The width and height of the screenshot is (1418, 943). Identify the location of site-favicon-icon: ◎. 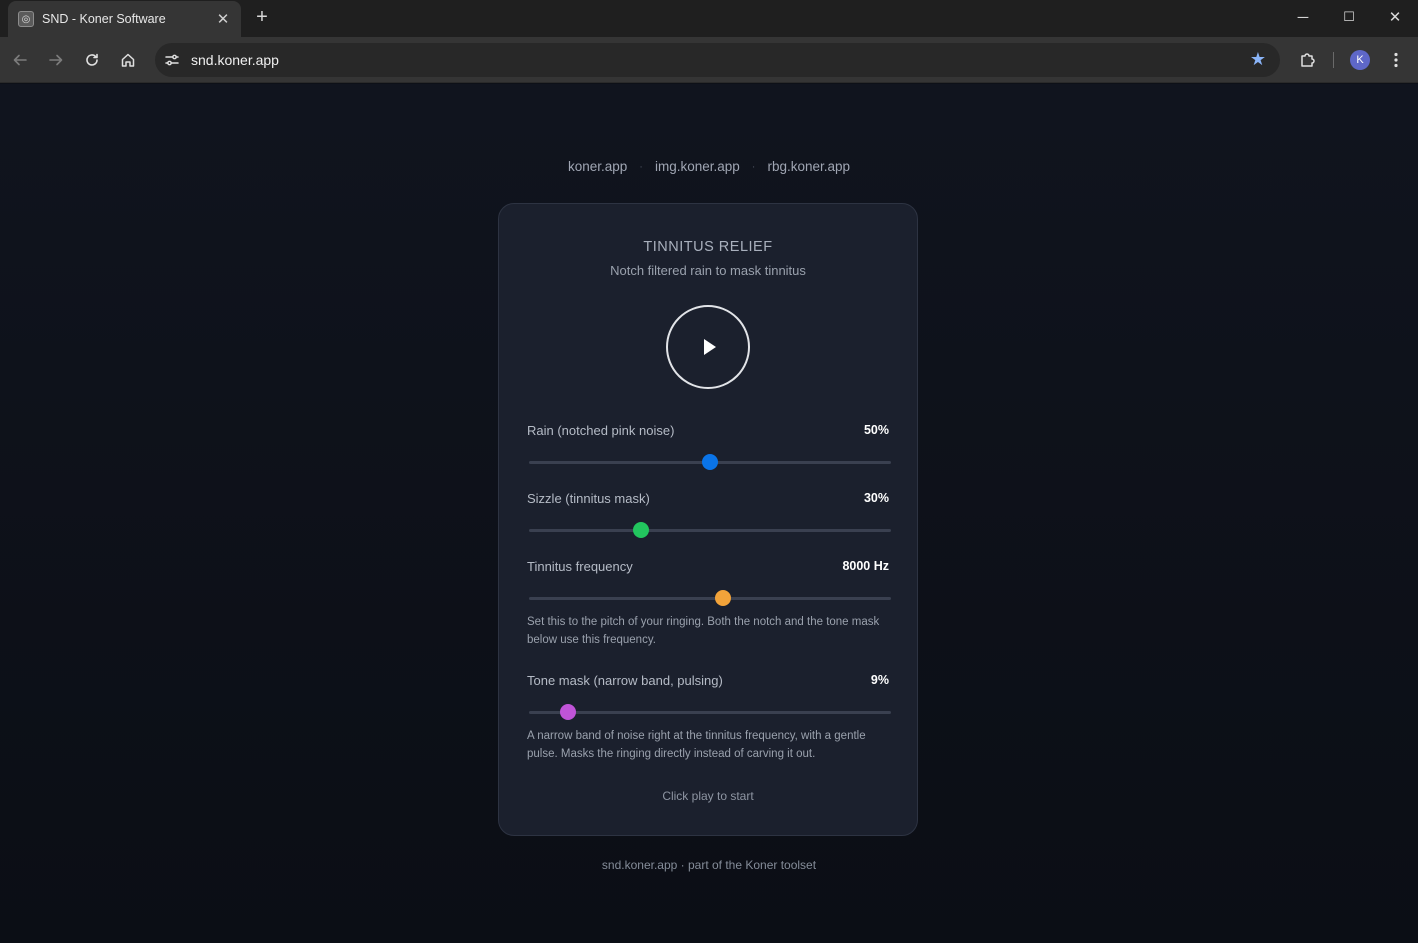
(26, 19).